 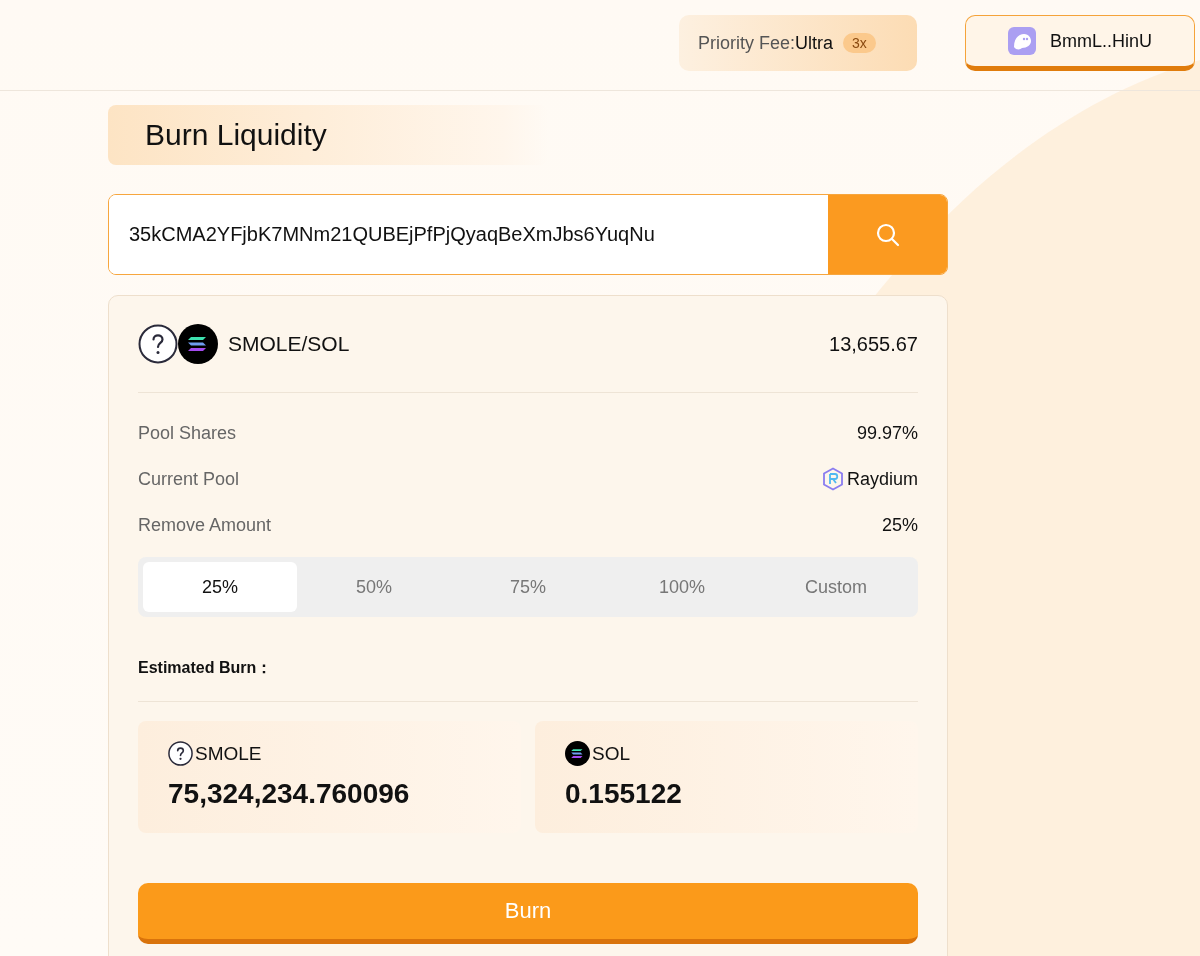 What do you see at coordinates (836, 587) in the screenshot?
I see `amount-option: Custom` at bounding box center [836, 587].